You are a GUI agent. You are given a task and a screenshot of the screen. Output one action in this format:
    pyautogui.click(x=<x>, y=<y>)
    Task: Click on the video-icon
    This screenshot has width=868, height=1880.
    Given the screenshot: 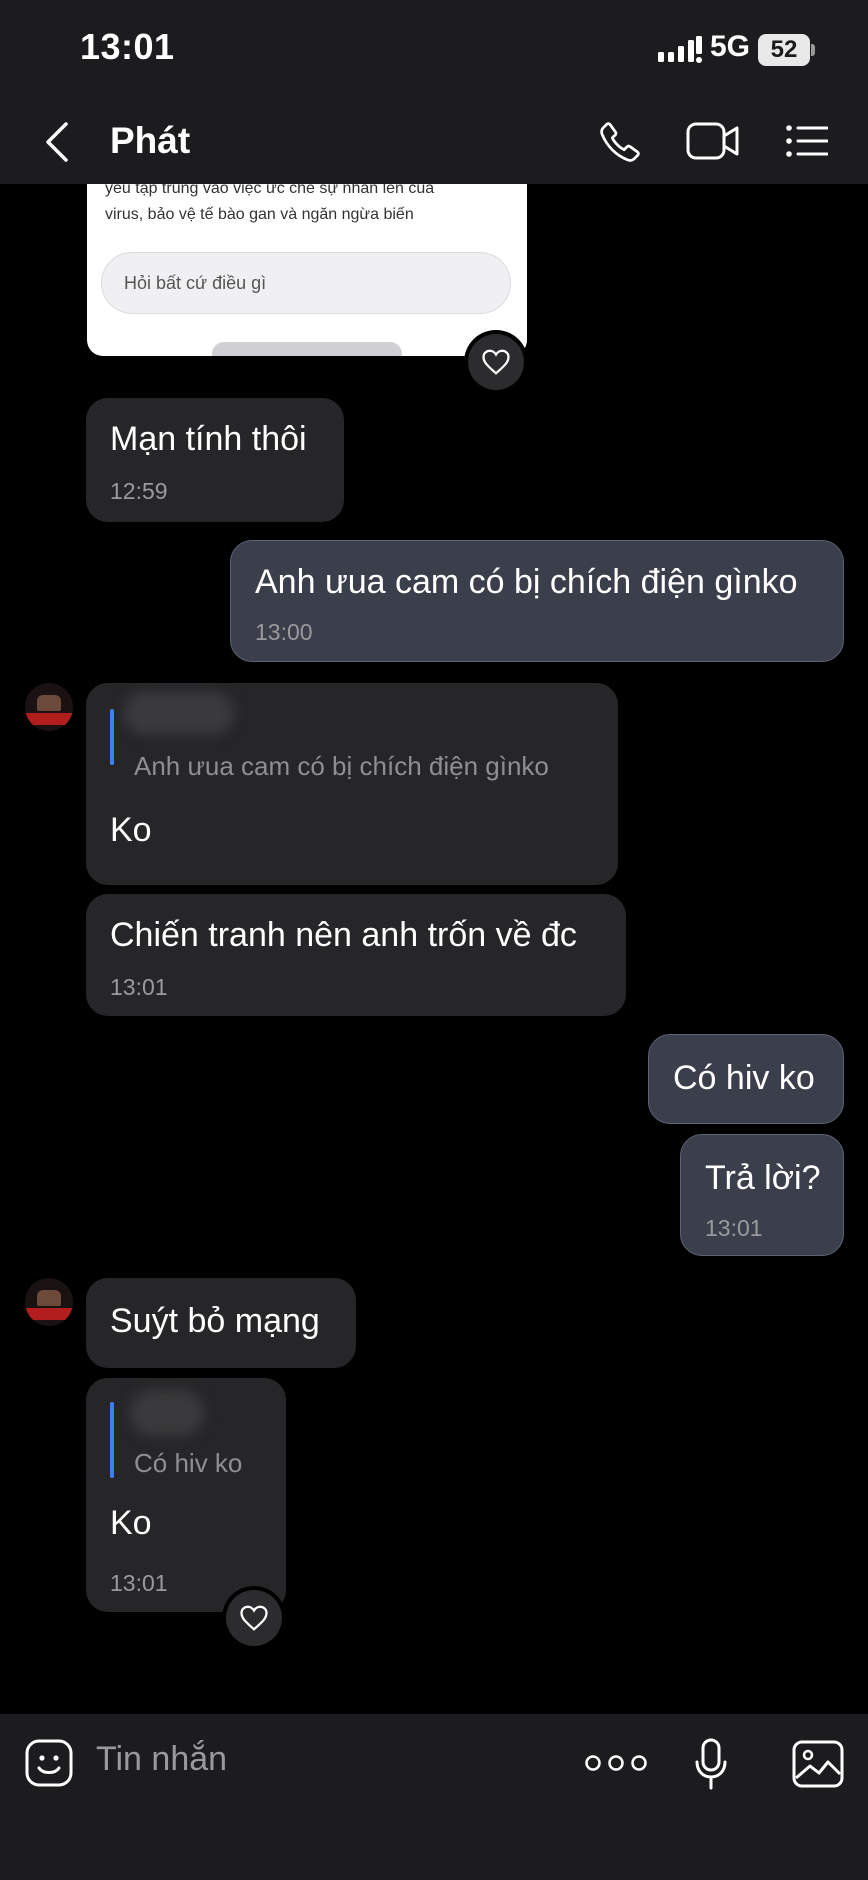 What is the action you would take?
    pyautogui.click(x=713, y=141)
    